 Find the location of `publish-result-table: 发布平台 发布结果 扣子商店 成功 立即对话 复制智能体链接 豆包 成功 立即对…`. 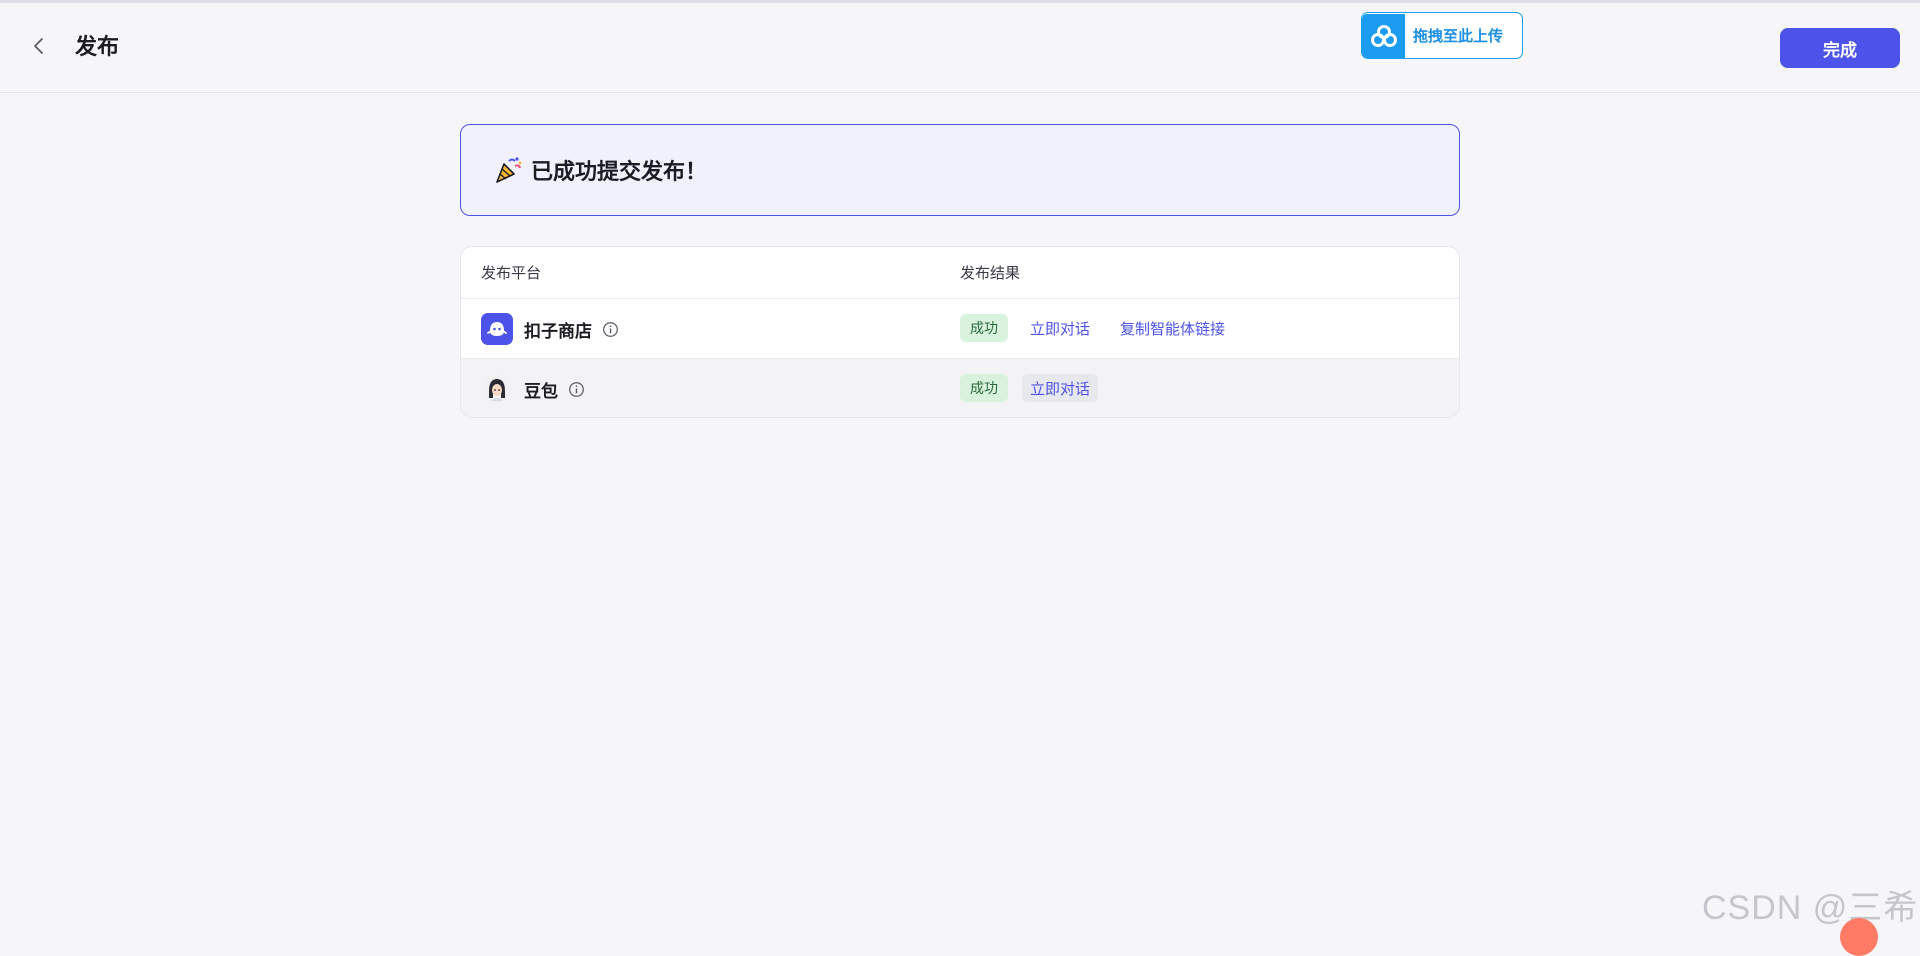

publish-result-table: 发布平台 发布结果 扣子商店 成功 立即对话 复制智能体链接 豆包 成功 立即对… is located at coordinates (960, 332).